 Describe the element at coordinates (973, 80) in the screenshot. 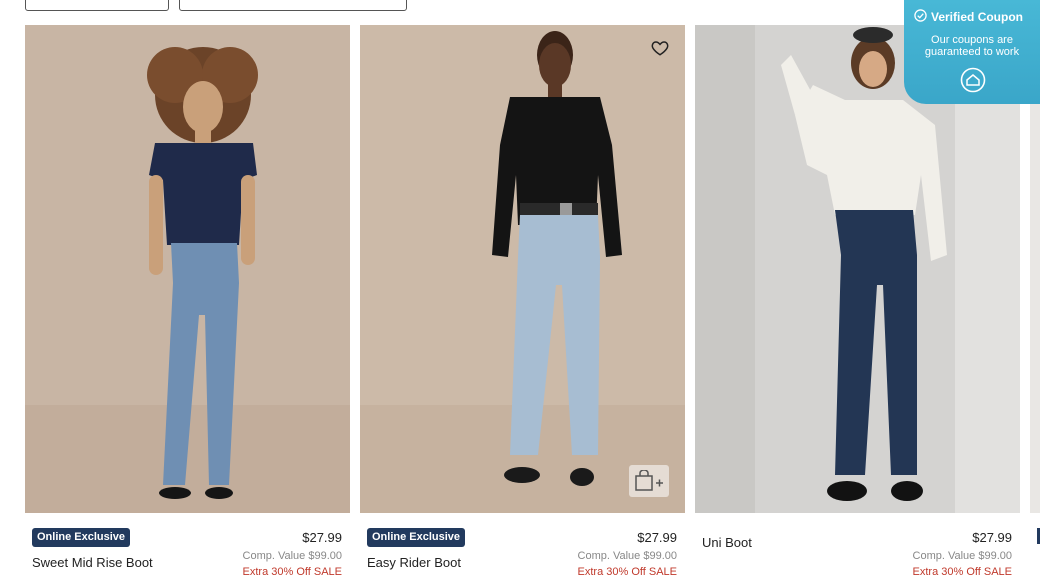

I see `home-logo-icon` at that location.